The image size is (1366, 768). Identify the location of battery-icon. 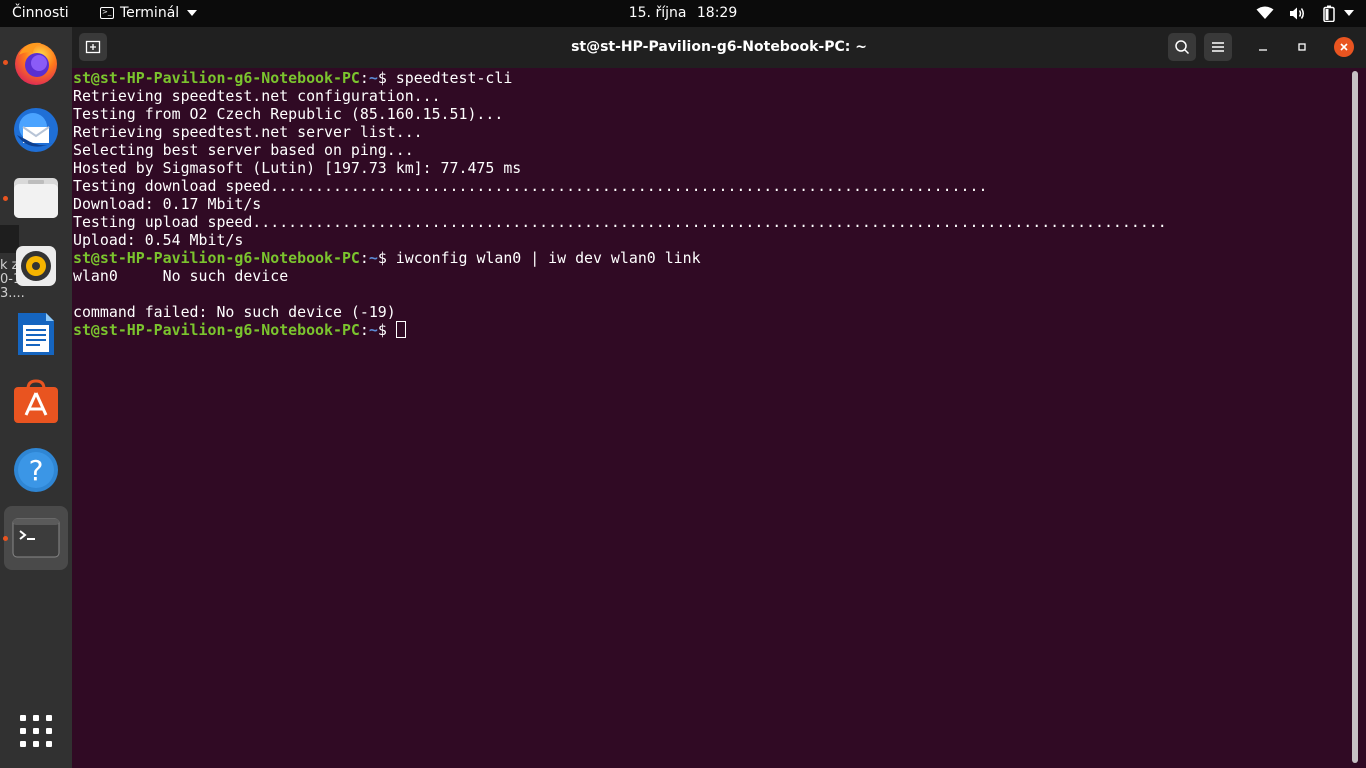
(1329, 13).